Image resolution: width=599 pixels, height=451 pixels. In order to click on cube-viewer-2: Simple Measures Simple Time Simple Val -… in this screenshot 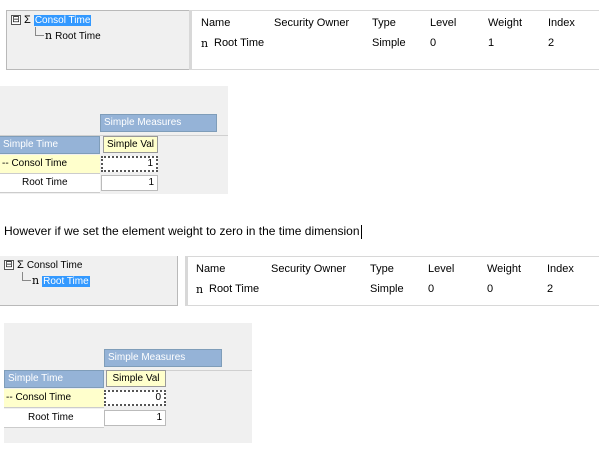, I will do `click(128, 383)`.